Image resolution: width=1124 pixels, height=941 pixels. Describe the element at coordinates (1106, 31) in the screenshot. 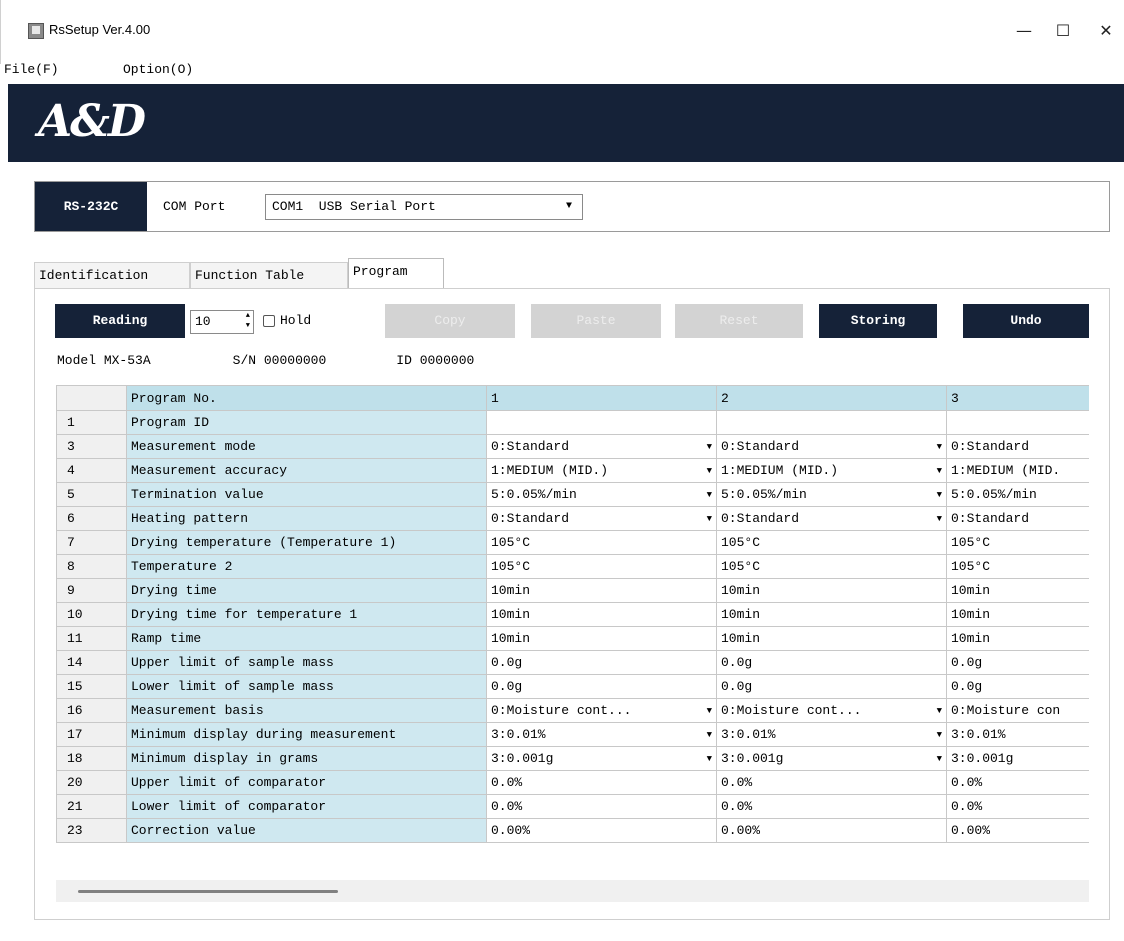

I see `close-button: ✕` at that location.